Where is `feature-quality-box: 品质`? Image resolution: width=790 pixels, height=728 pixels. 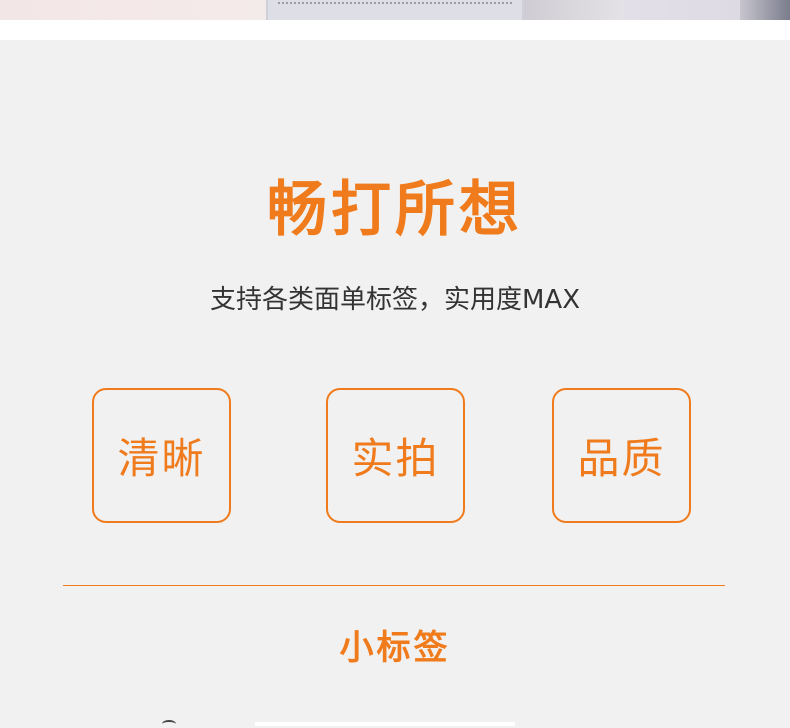 feature-quality-box: 品质 is located at coordinates (621, 455).